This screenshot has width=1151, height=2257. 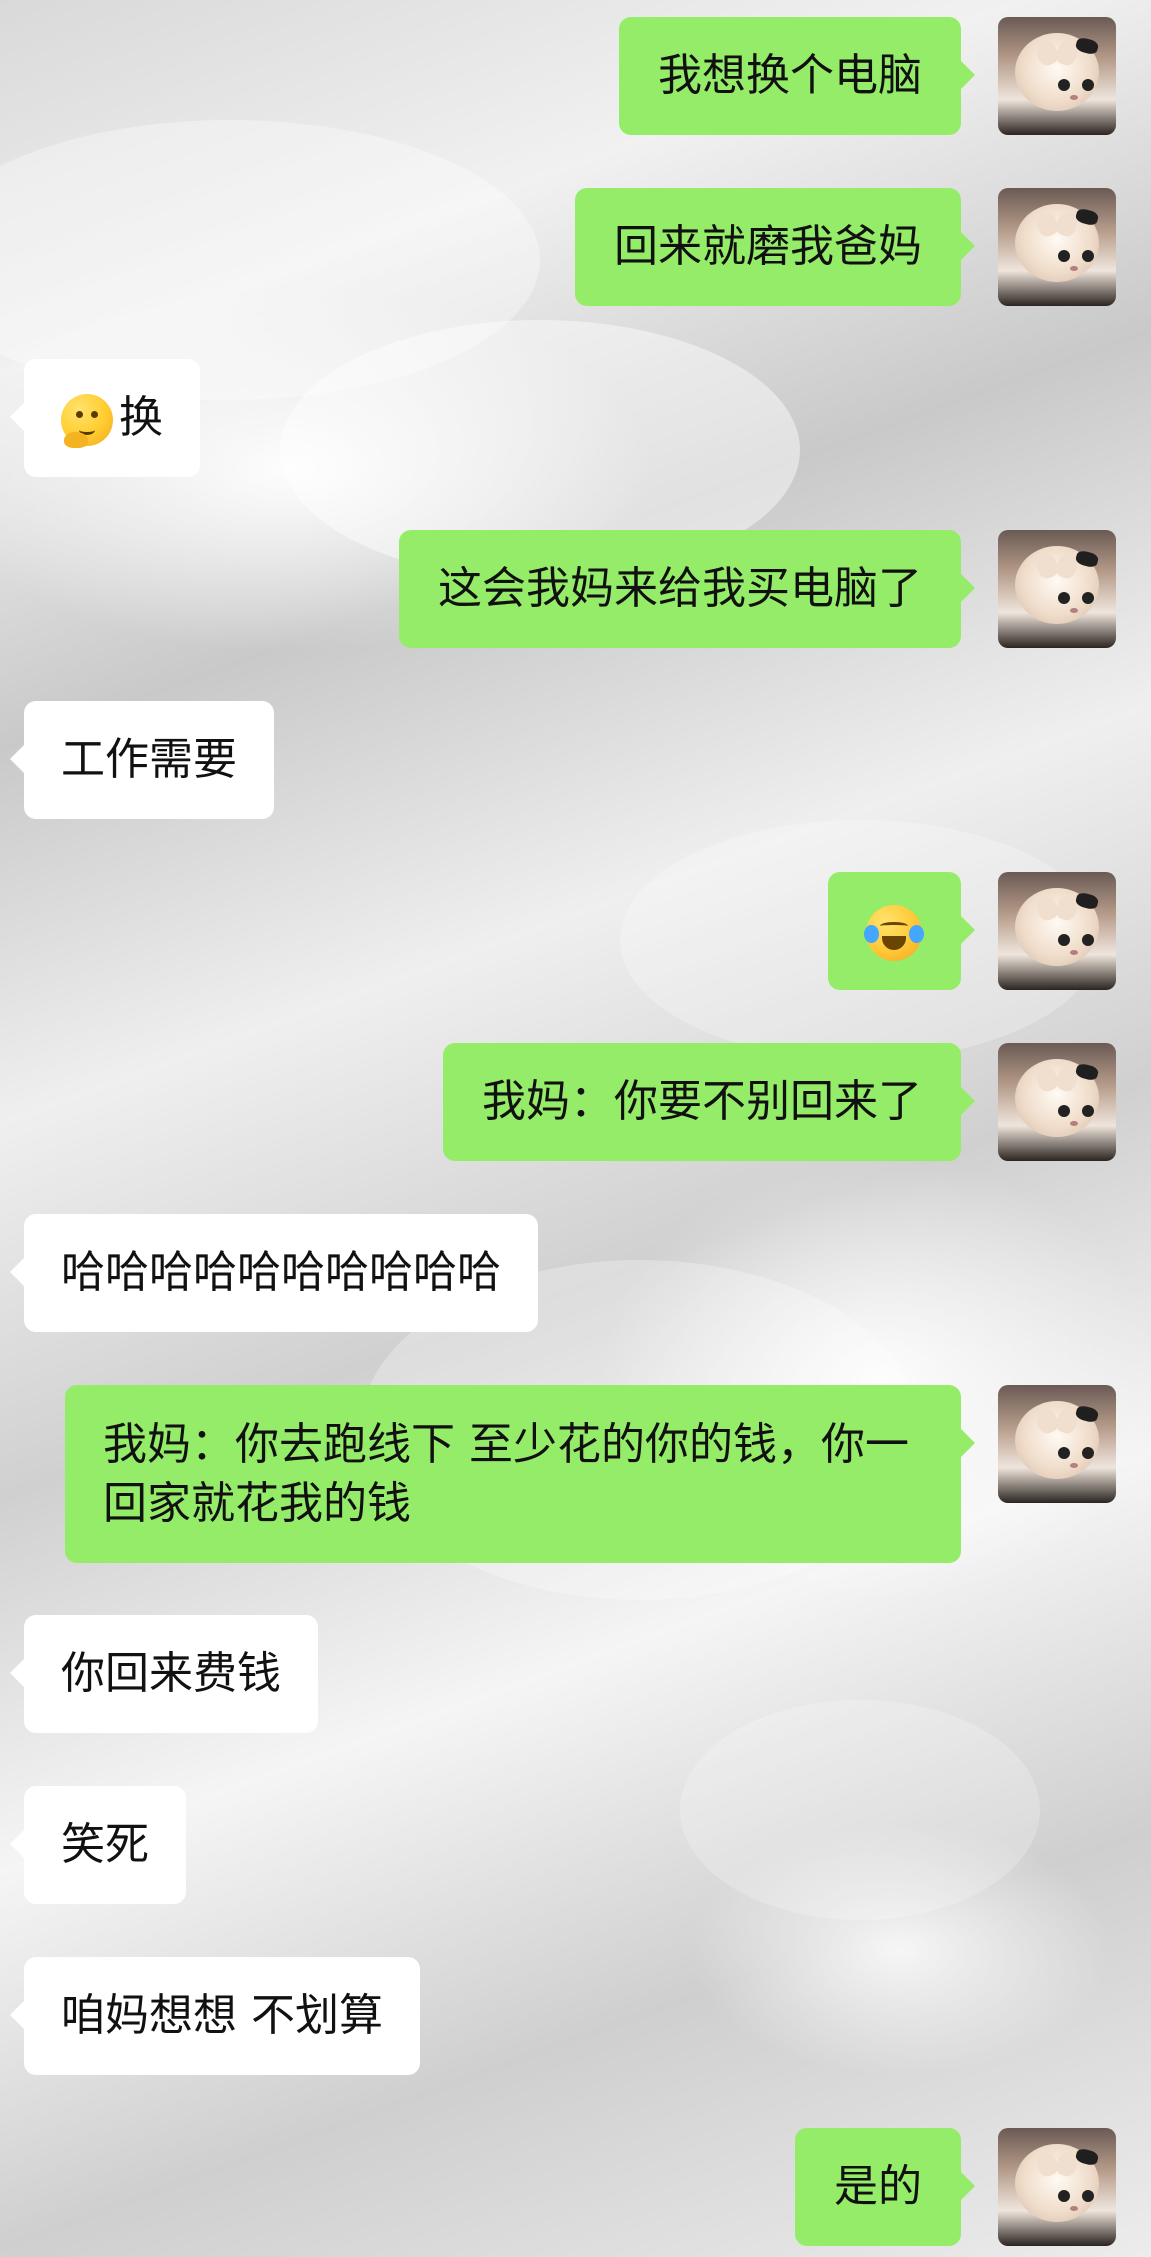 I want to click on message-bubble, so click(x=901, y=931).